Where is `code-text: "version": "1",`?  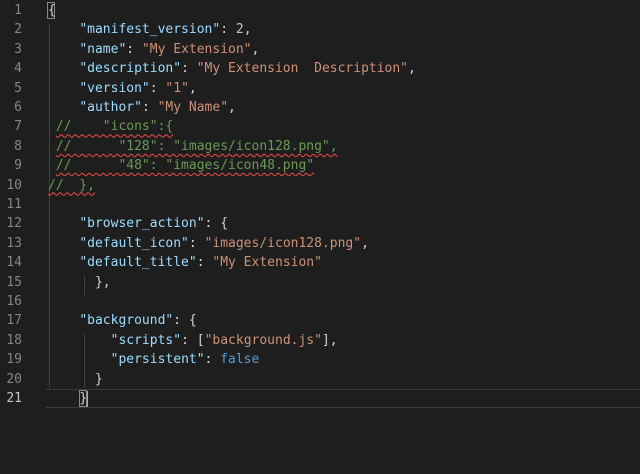 code-text: "version": "1", is located at coordinates (122, 88).